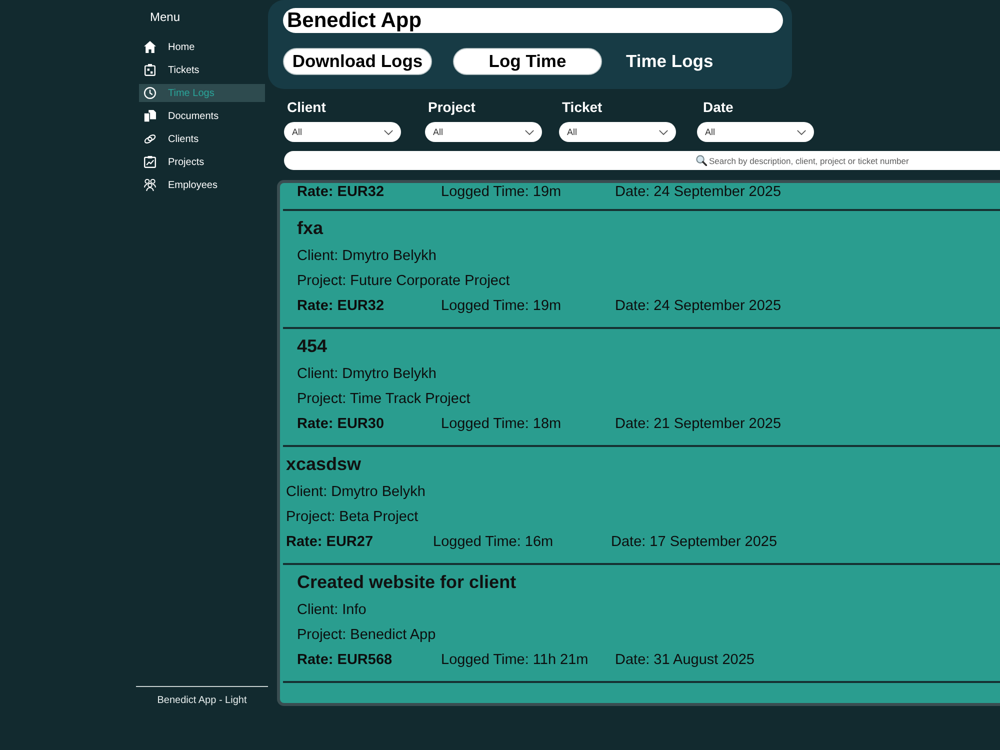 The width and height of the screenshot is (1000, 750). I want to click on clock-icon, so click(150, 93).